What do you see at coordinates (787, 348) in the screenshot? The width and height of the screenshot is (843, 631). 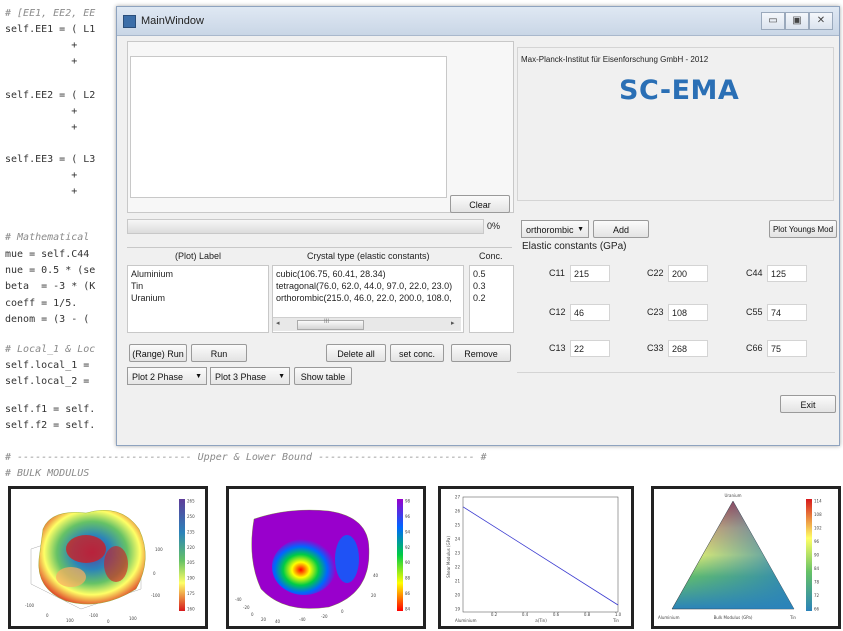 I see `elastic-input-c66: 75` at bounding box center [787, 348].